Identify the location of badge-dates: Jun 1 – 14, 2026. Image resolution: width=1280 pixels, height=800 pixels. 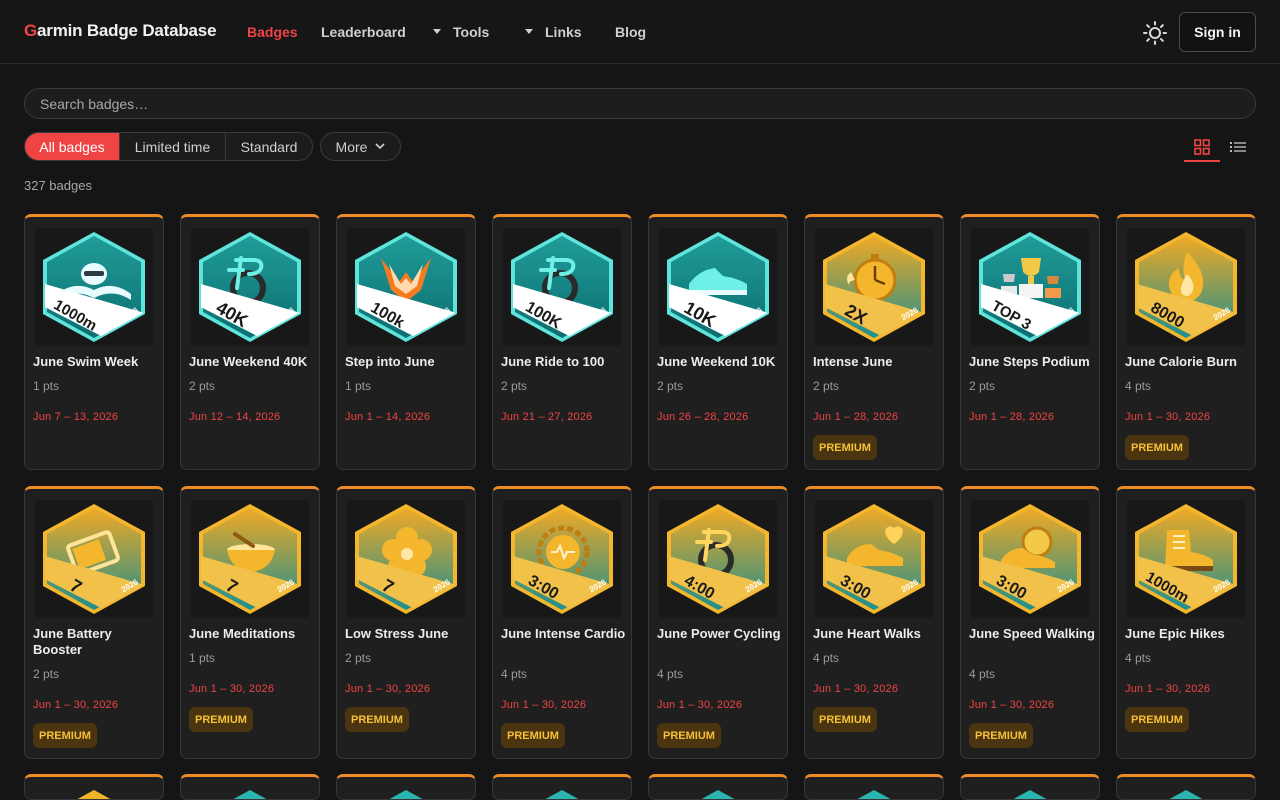
(388, 417).